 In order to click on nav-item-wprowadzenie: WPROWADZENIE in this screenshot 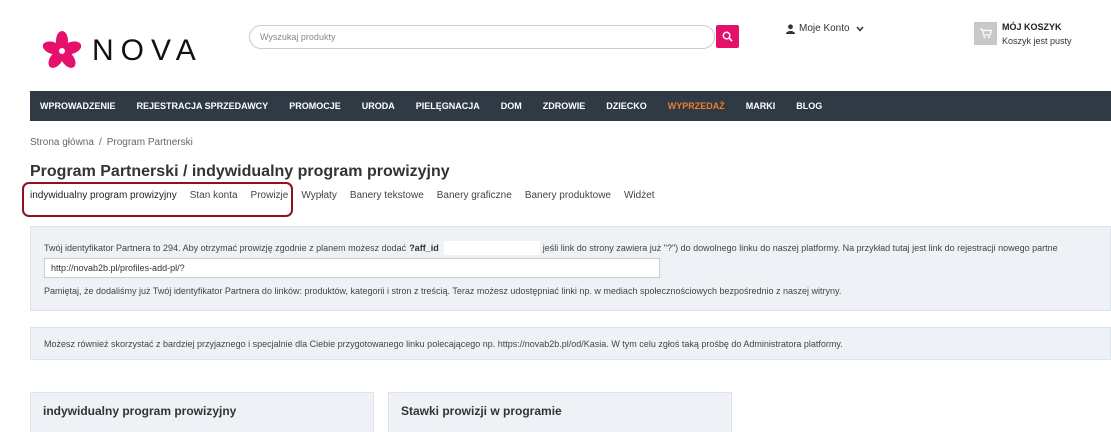, I will do `click(78, 106)`.